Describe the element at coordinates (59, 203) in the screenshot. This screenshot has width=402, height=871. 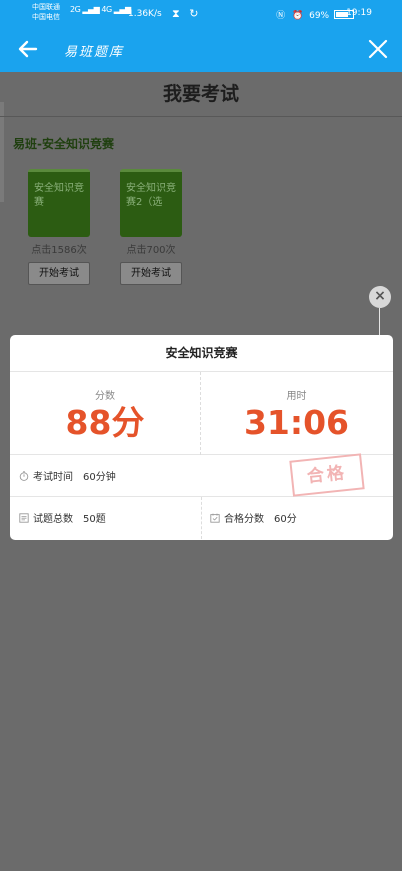
I see `exam-cover: 安全知识竞赛` at that location.